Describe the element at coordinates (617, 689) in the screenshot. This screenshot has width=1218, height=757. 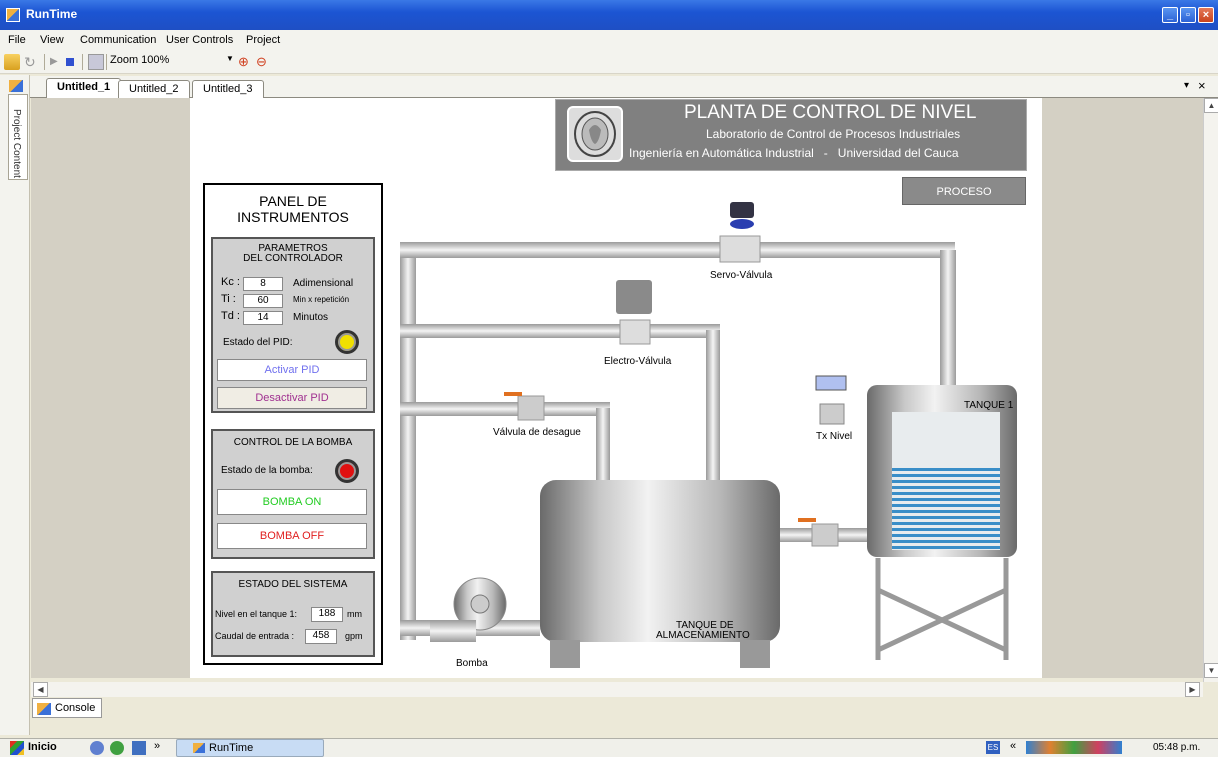
I see `horizontal-scrollbar: ◀ ▶` at that location.